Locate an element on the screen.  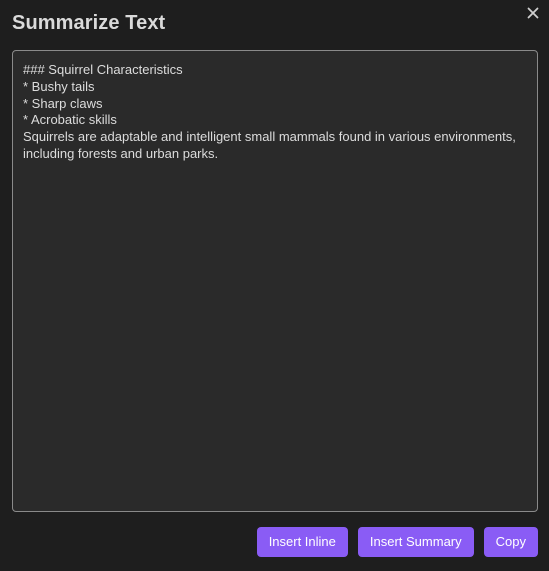
dialog-title: Summarize Text is located at coordinates (89, 23).